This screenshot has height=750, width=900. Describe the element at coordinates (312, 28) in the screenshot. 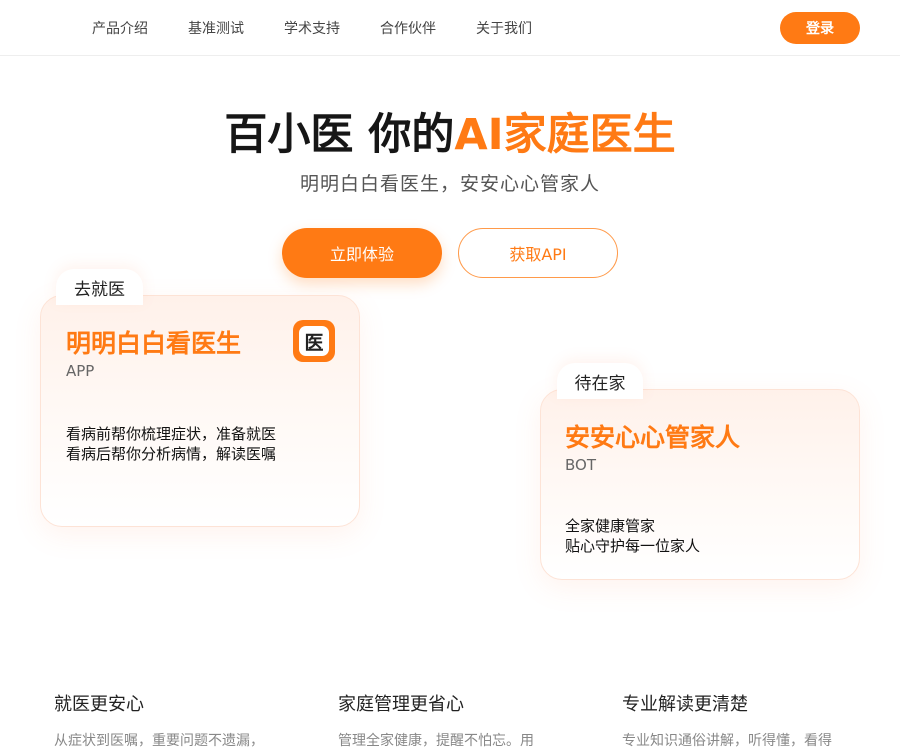

I see `nav-link-academic: 学术支持` at that location.